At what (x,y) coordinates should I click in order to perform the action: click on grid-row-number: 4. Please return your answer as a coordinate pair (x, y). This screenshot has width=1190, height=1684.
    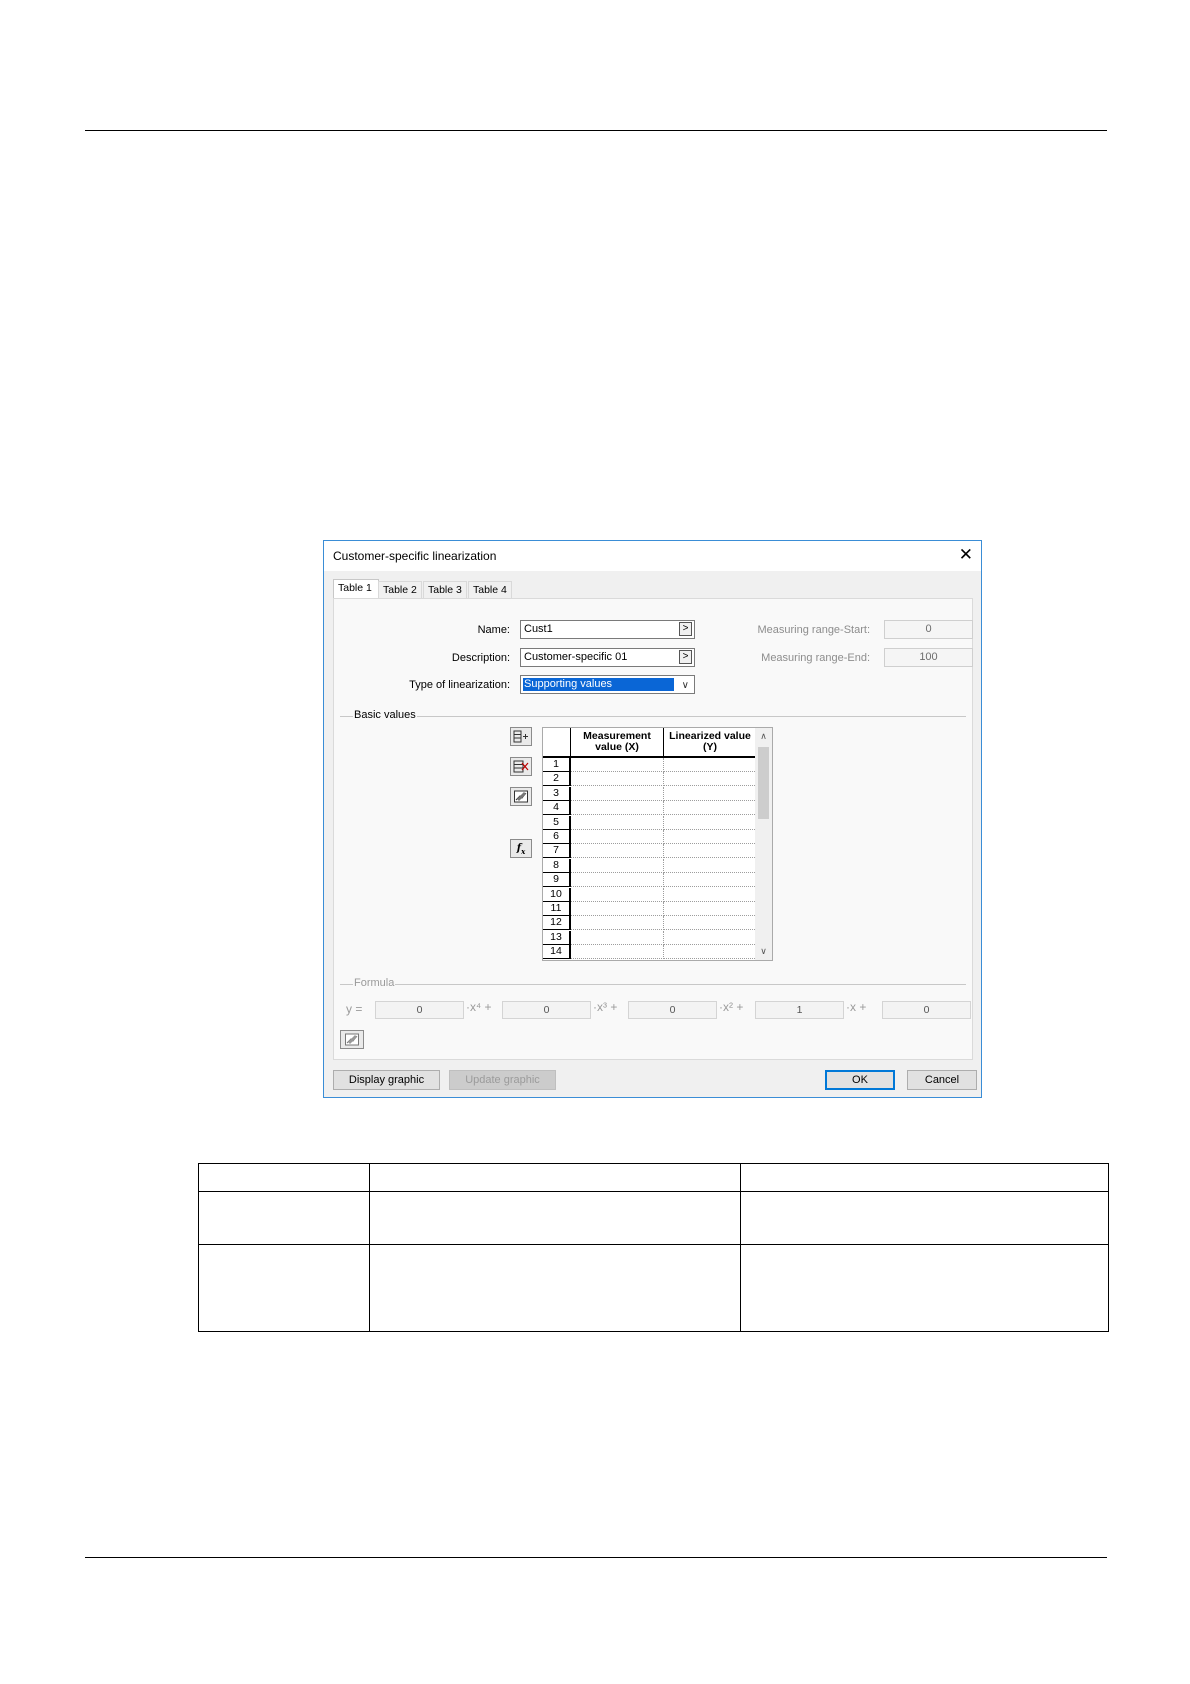
    Looking at the image, I should click on (557, 808).